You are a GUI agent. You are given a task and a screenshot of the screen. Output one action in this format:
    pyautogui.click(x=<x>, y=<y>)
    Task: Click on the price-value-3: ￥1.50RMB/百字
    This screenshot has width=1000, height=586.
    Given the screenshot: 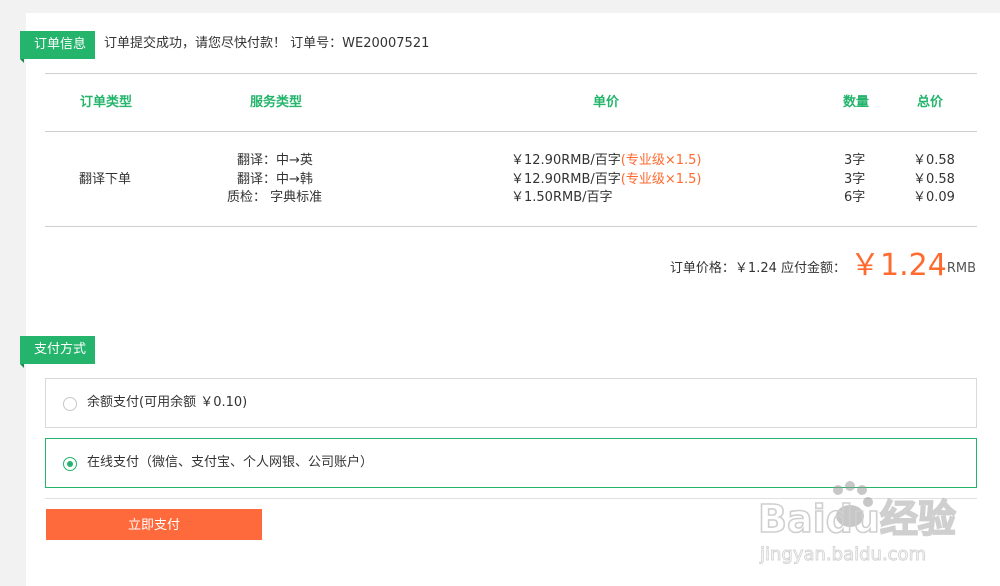 What is the action you would take?
    pyautogui.click(x=562, y=197)
    